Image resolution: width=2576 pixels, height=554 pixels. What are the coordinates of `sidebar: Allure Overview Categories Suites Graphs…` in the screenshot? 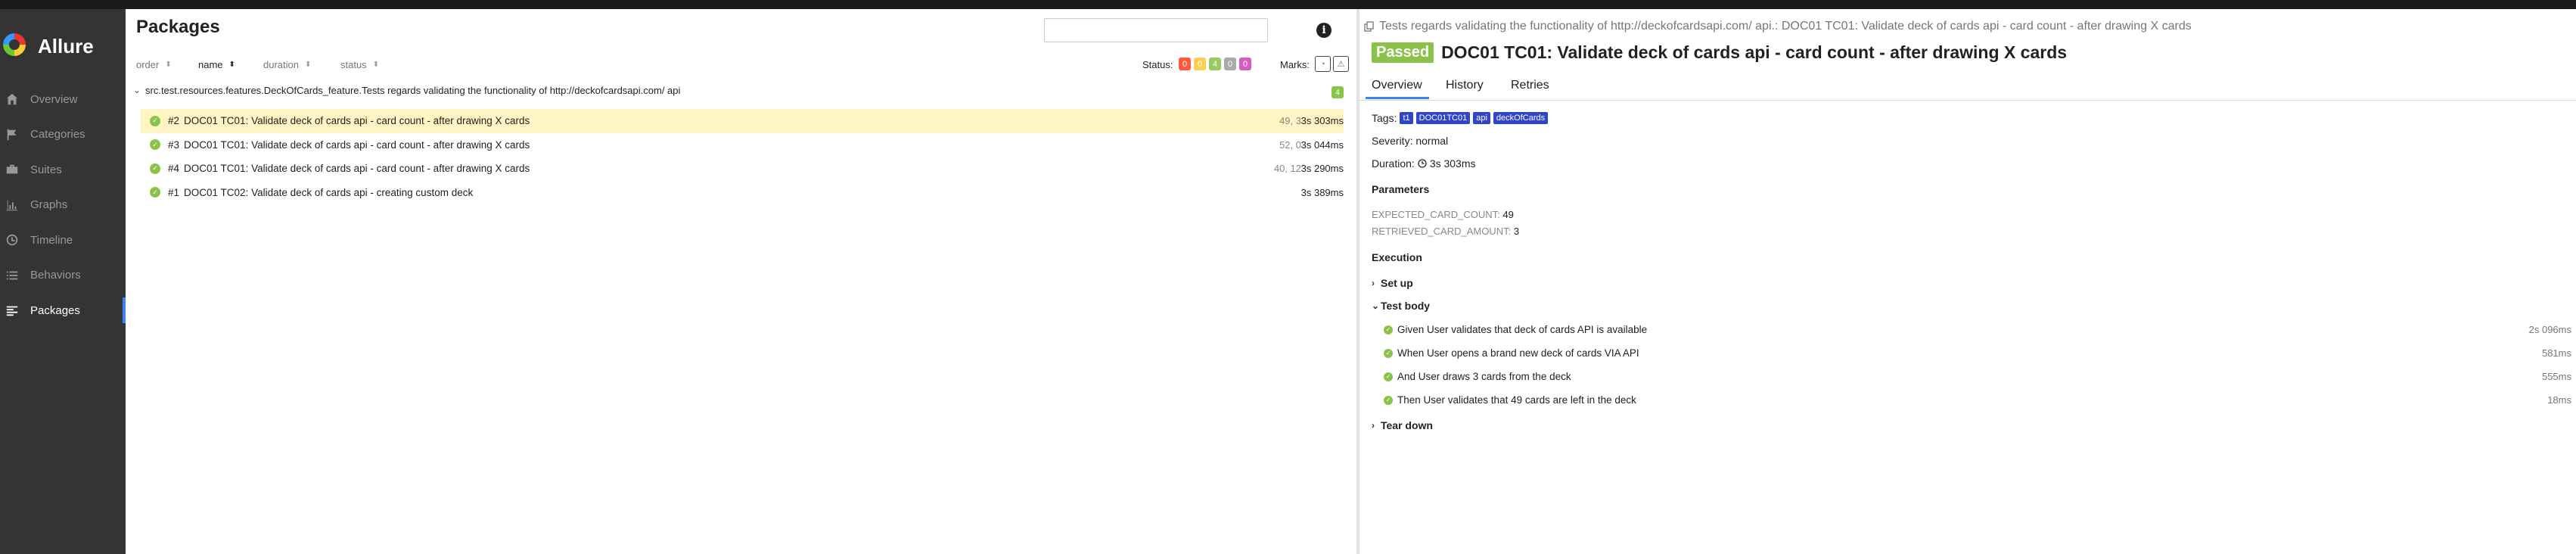 It's located at (63, 281).